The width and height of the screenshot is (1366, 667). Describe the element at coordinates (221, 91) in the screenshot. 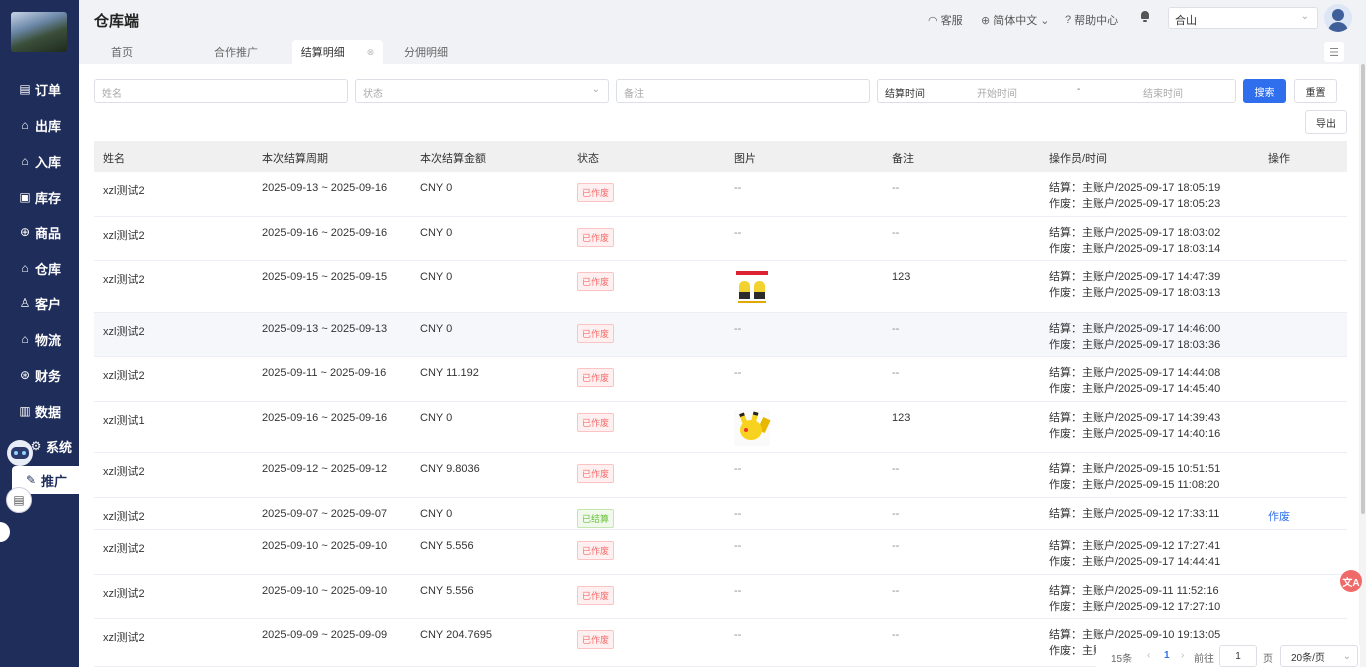

I see `name-filter-input: 姓名` at that location.